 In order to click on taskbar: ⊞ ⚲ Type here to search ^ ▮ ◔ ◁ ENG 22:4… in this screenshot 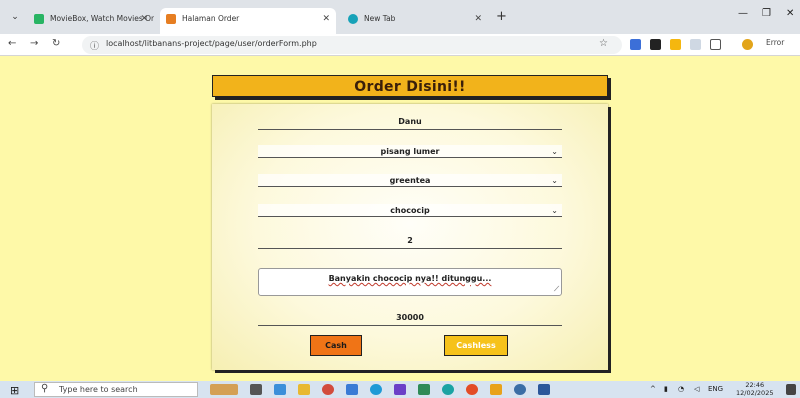, I will do `click(400, 389)`.